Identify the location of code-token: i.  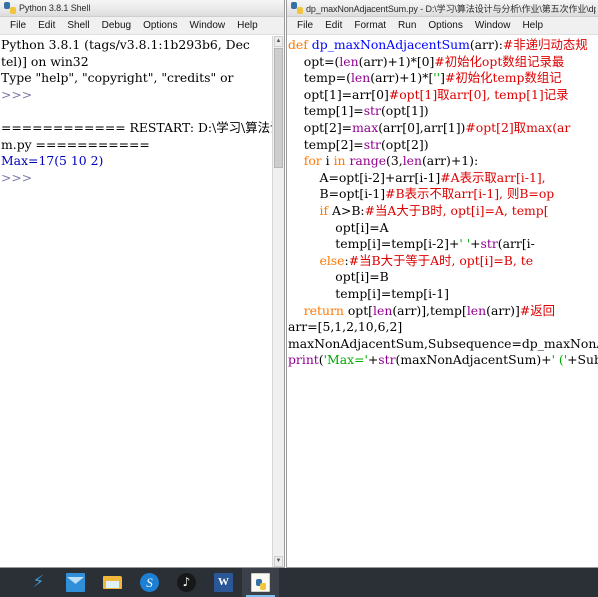
(329, 161).